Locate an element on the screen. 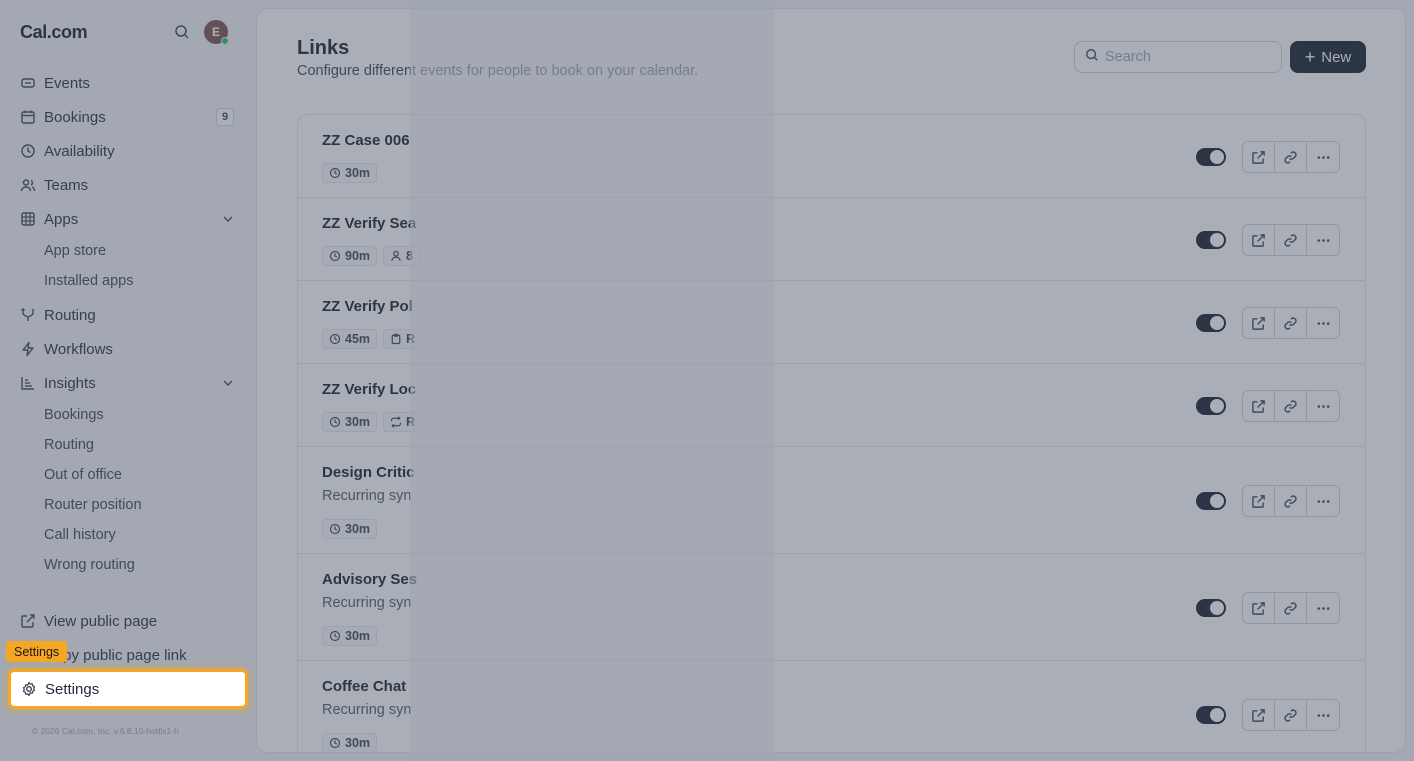  event-meta: 30mR is located at coordinates (372, 422).